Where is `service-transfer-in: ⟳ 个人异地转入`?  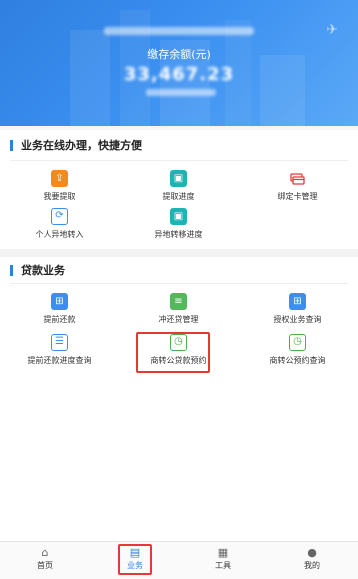 service-transfer-in: ⟳ 个人异地转入 is located at coordinates (59, 224).